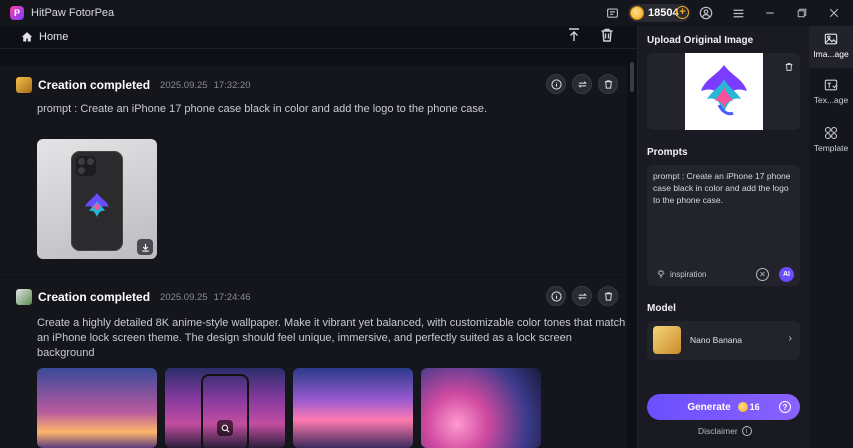 This screenshot has width=853, height=448. Describe the element at coordinates (762, 274) in the screenshot. I see `clear-prompt-button: ✕` at that location.